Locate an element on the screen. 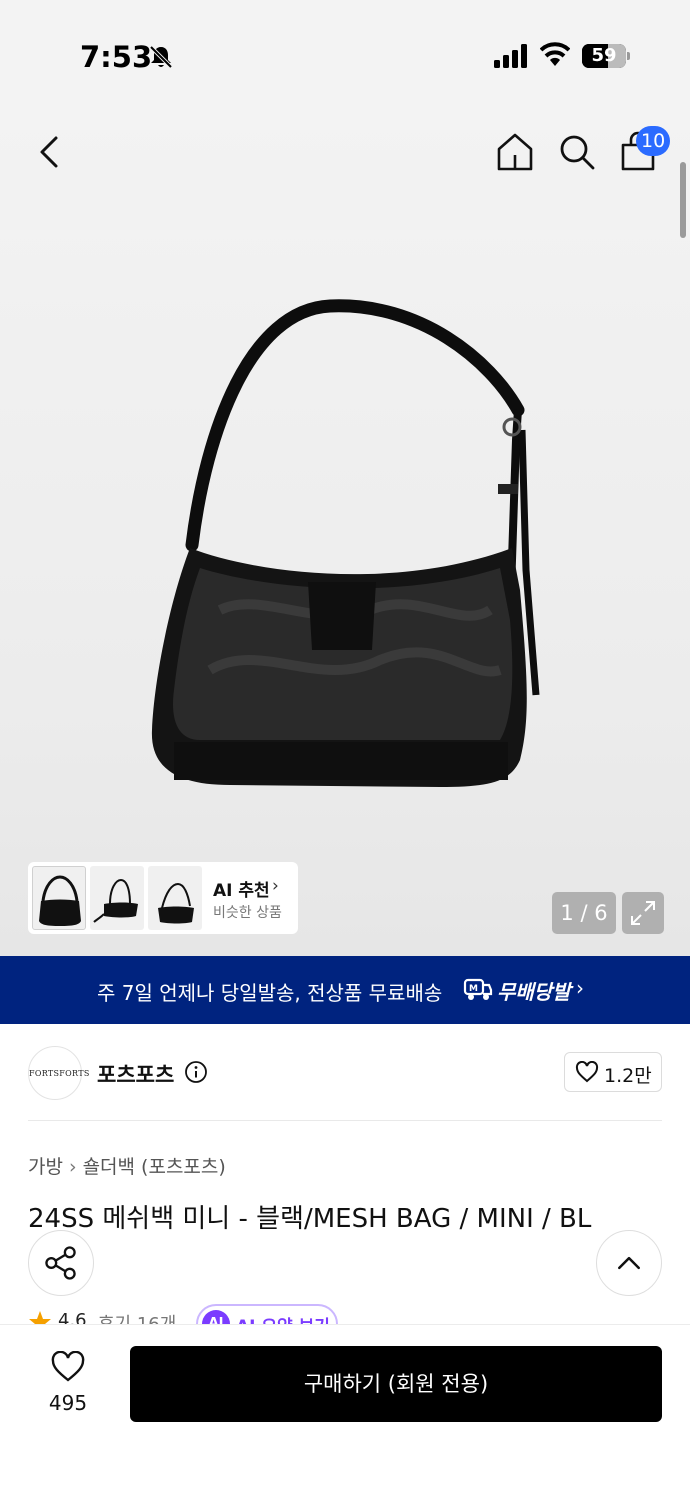  image-pager: 1 / 6 is located at coordinates (584, 913).